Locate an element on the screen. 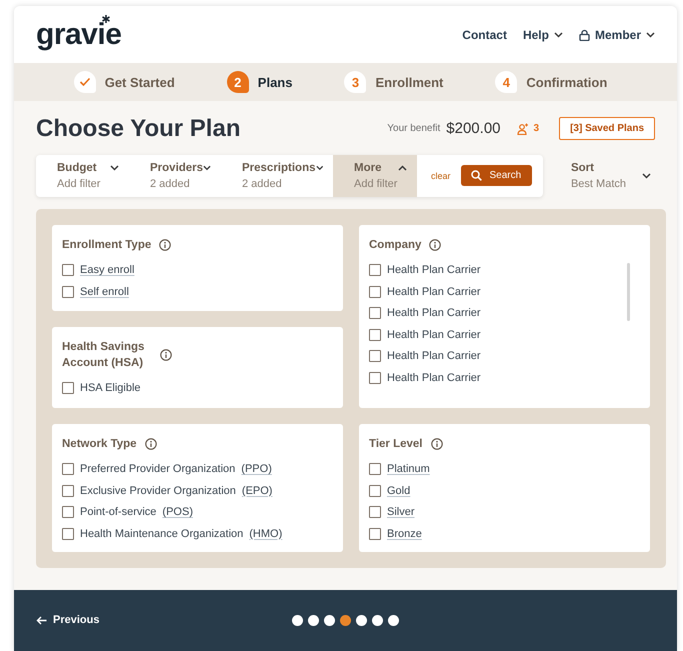  logo: gravie is located at coordinates (79, 34).